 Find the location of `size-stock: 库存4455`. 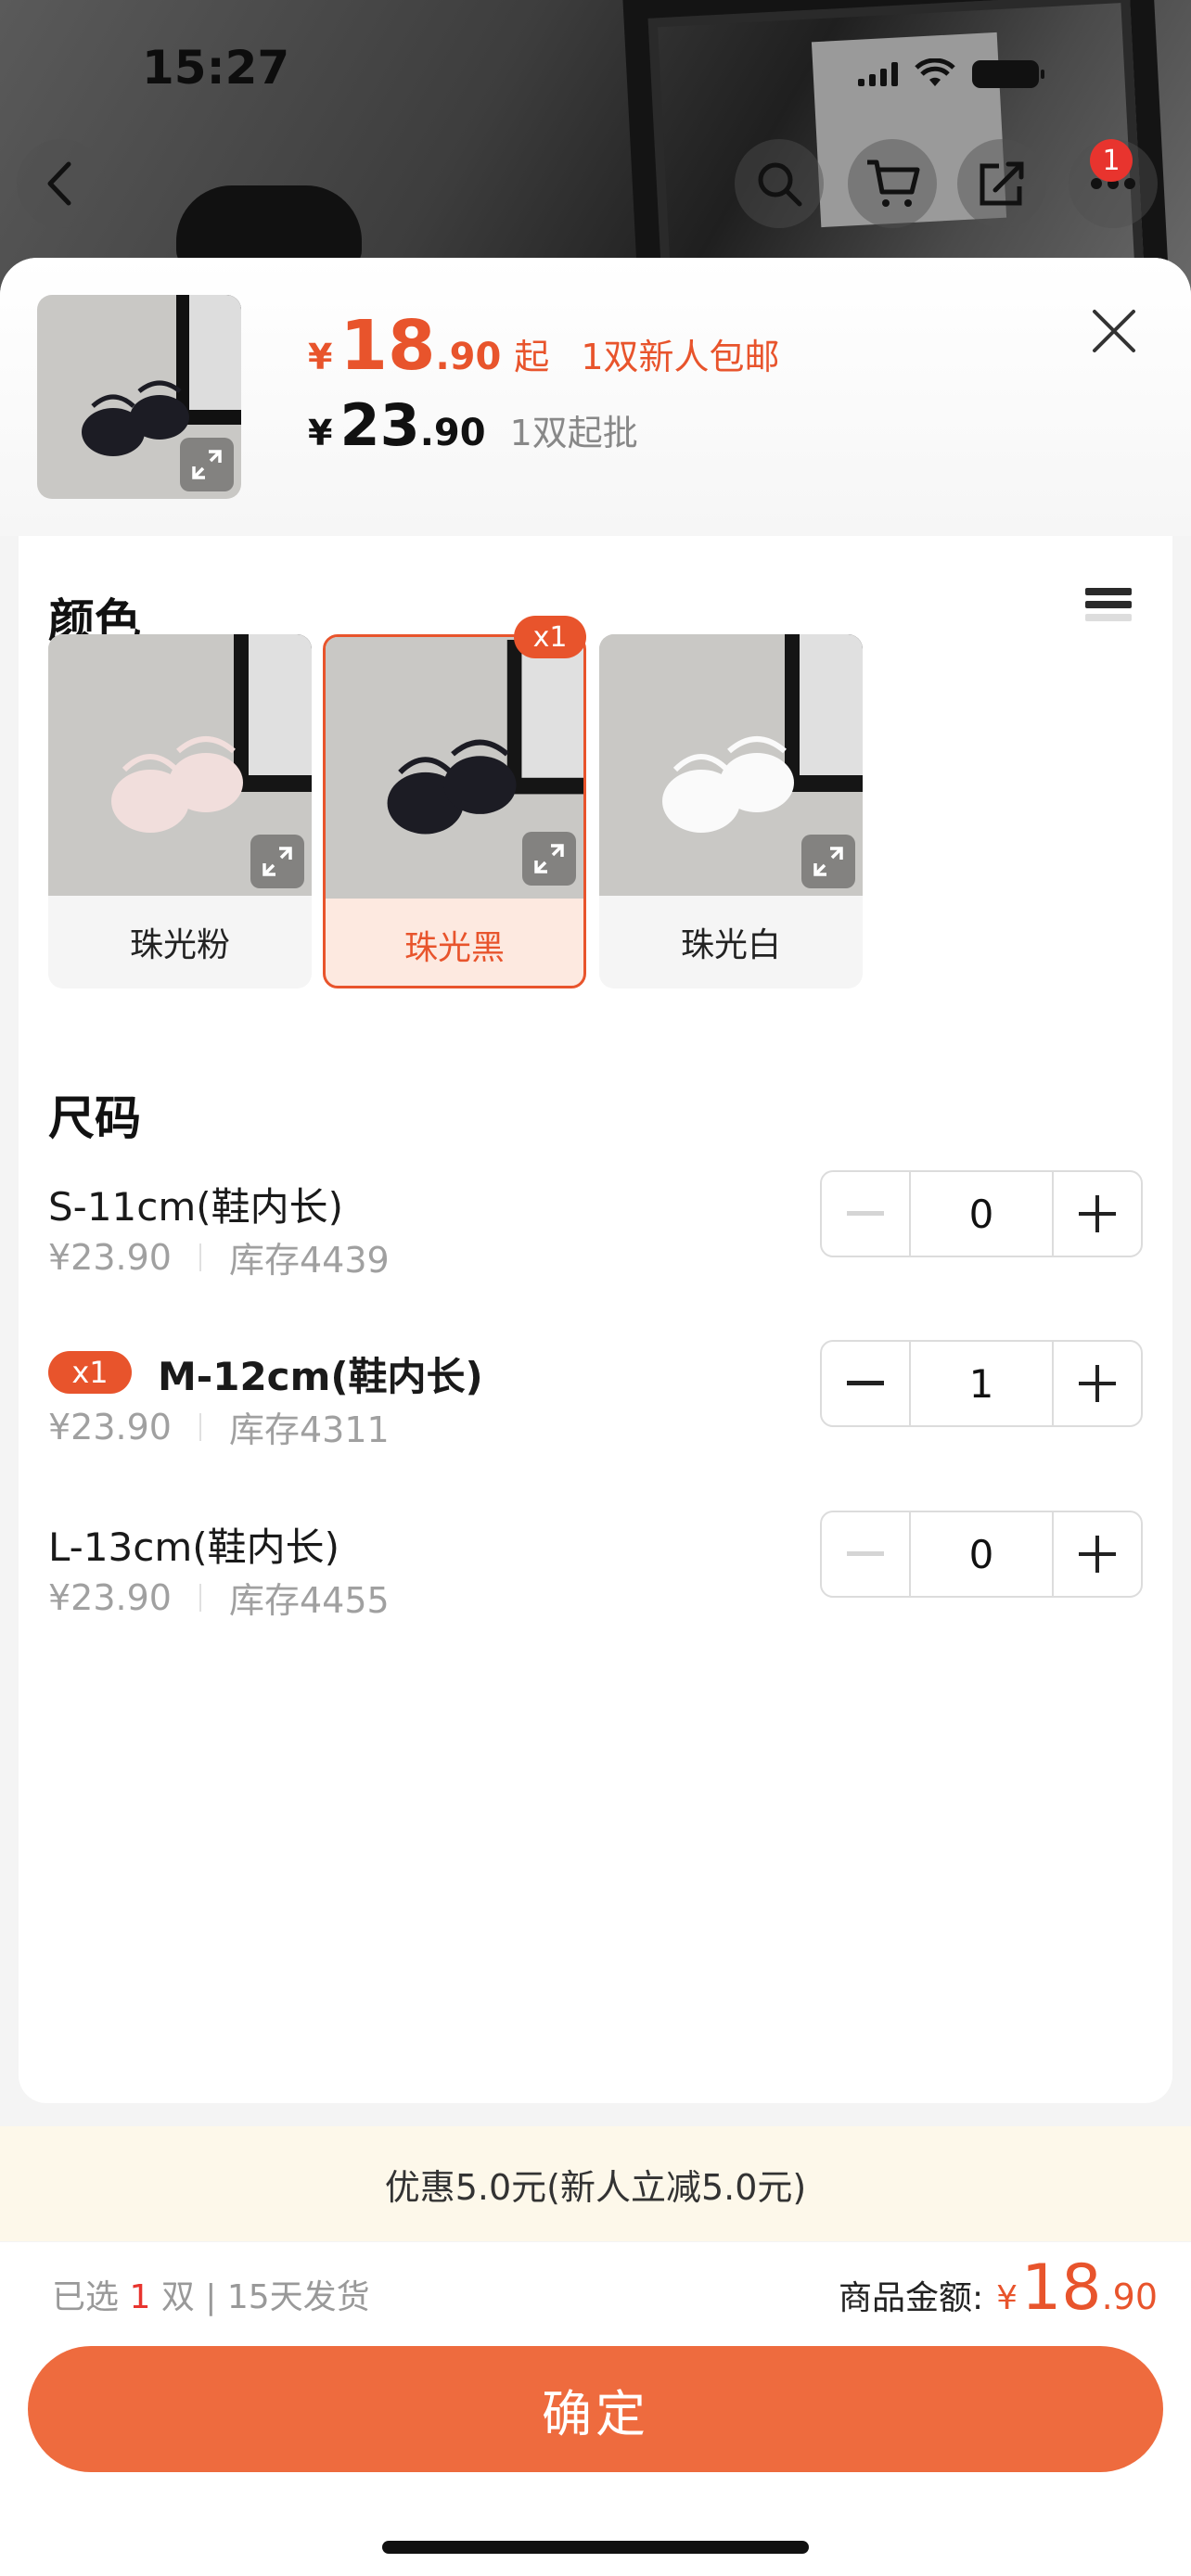

size-stock: 库存4455 is located at coordinates (309, 1600).